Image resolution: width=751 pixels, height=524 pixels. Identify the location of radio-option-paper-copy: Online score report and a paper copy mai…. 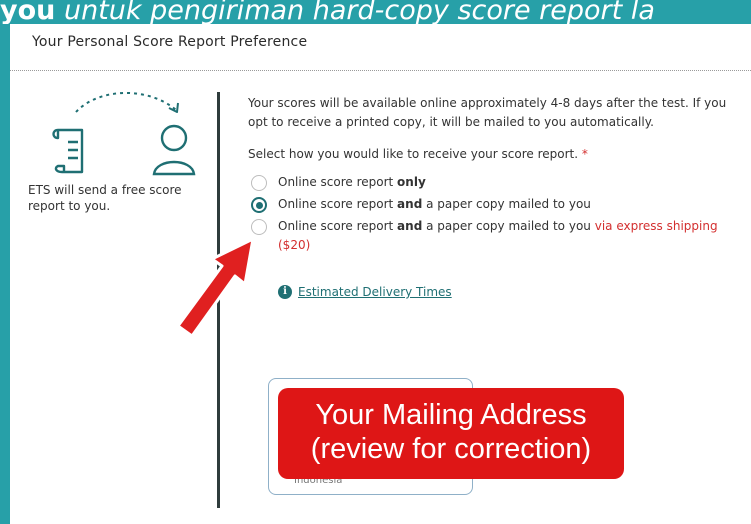
(493, 204).